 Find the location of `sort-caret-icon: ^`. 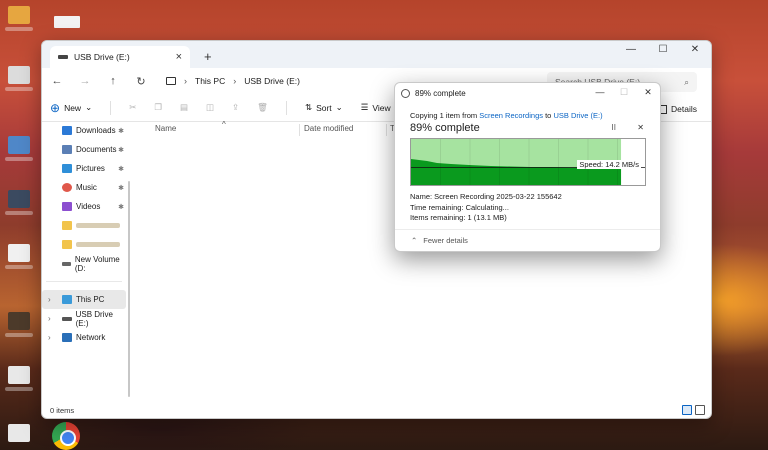

sort-caret-icon: ^ is located at coordinates (224, 124).